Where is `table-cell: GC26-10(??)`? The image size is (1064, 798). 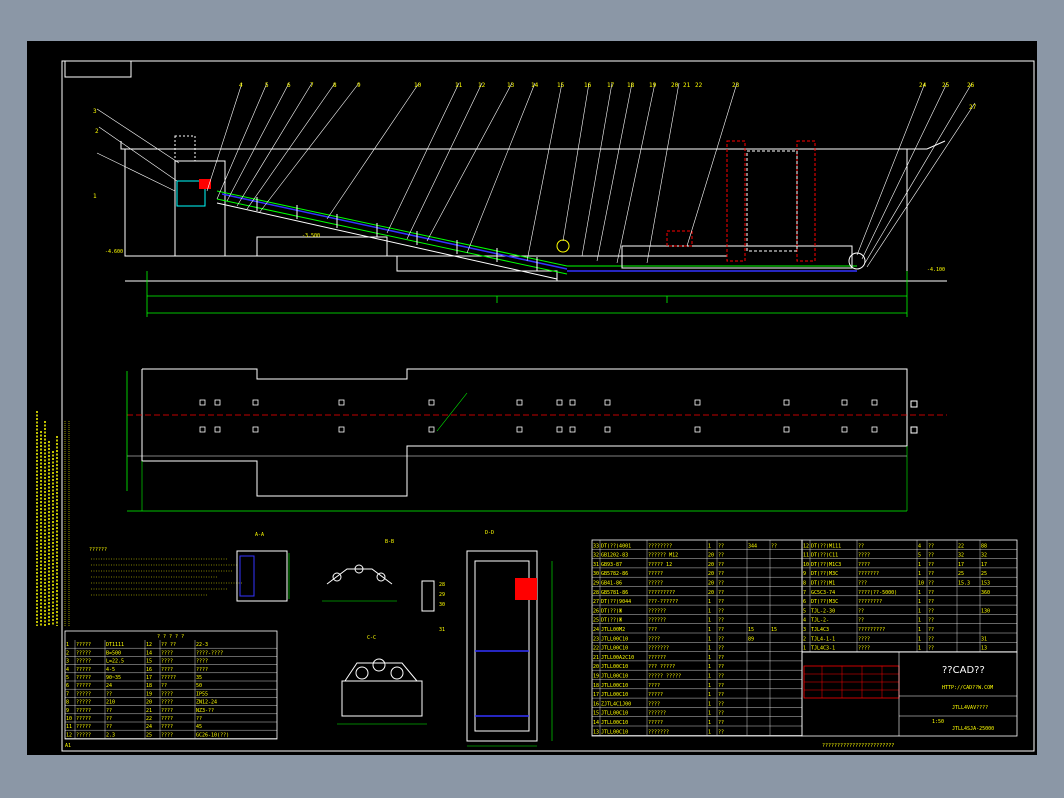
table-cell: GC26-10(??) is located at coordinates (212, 735).